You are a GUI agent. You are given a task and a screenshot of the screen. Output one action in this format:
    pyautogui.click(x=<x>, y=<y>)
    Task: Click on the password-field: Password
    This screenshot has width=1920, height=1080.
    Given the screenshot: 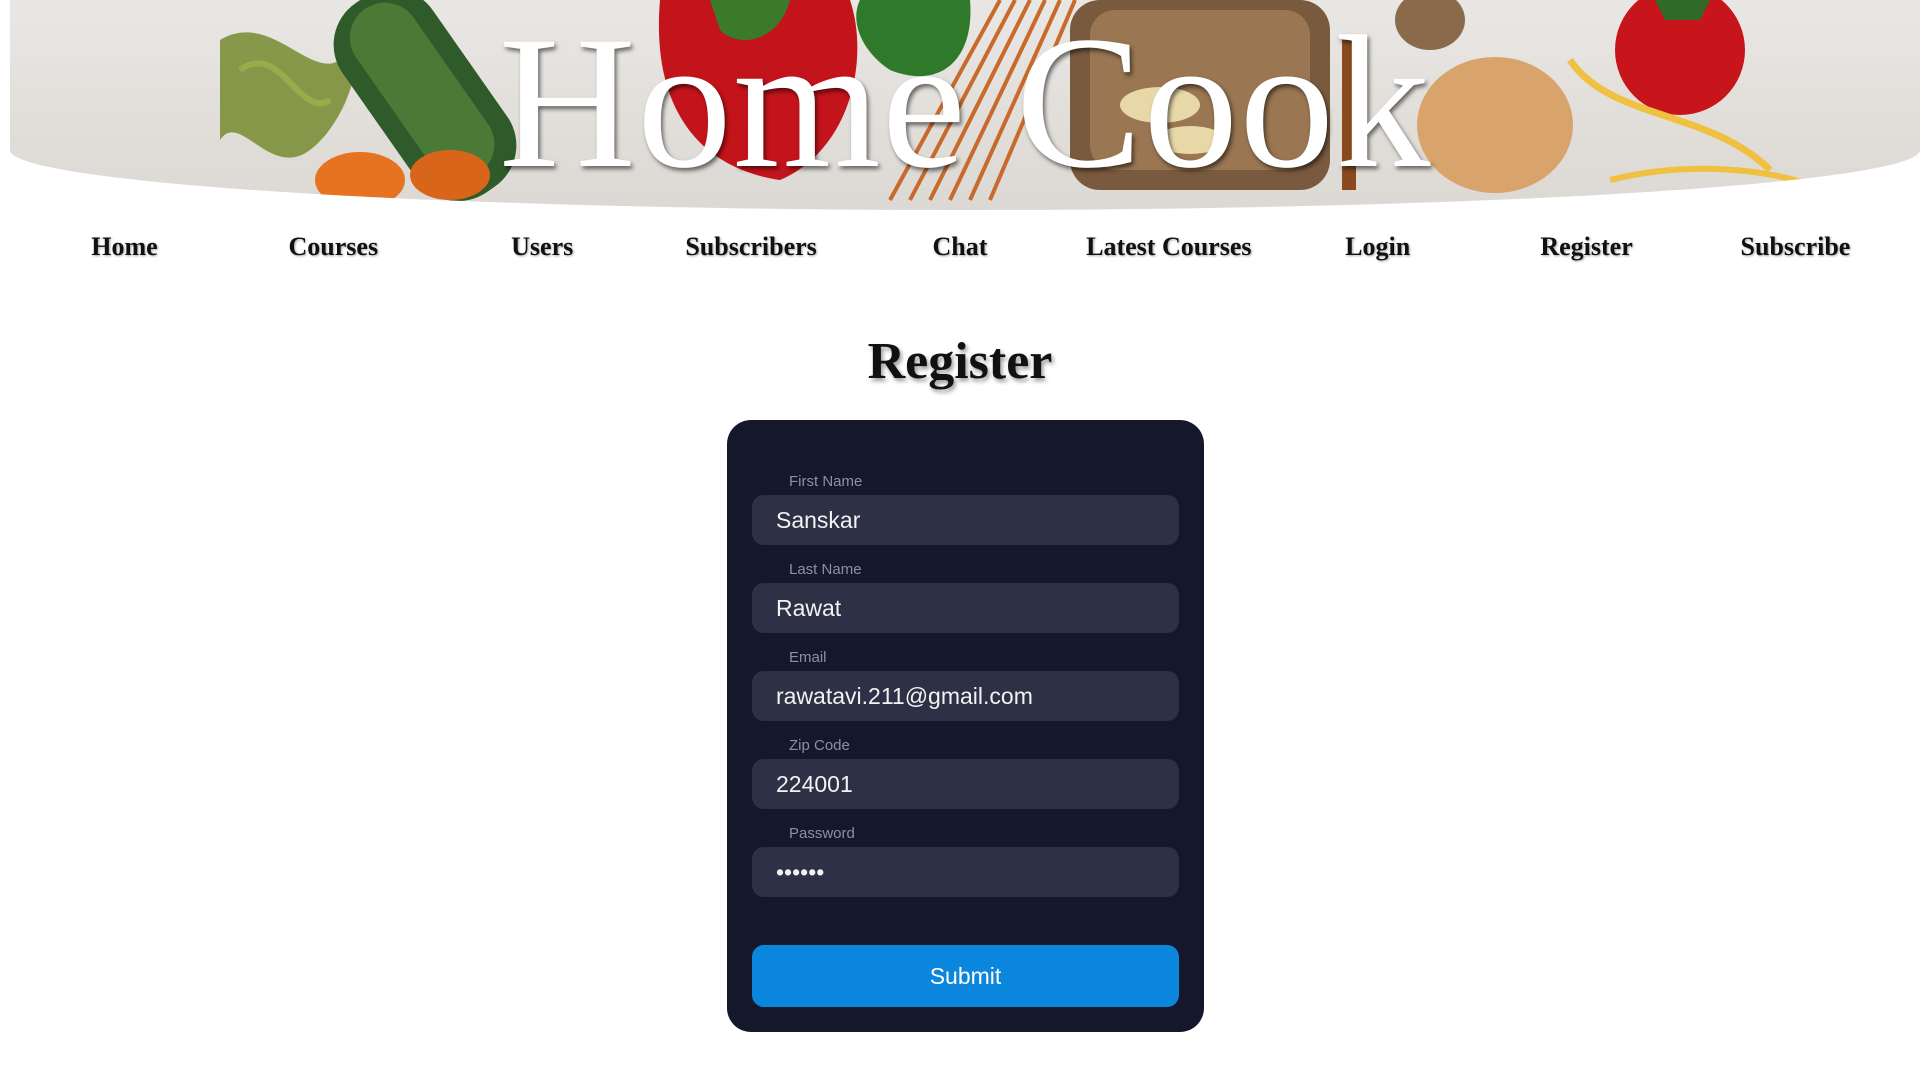 What is the action you would take?
    pyautogui.click(x=965, y=858)
    